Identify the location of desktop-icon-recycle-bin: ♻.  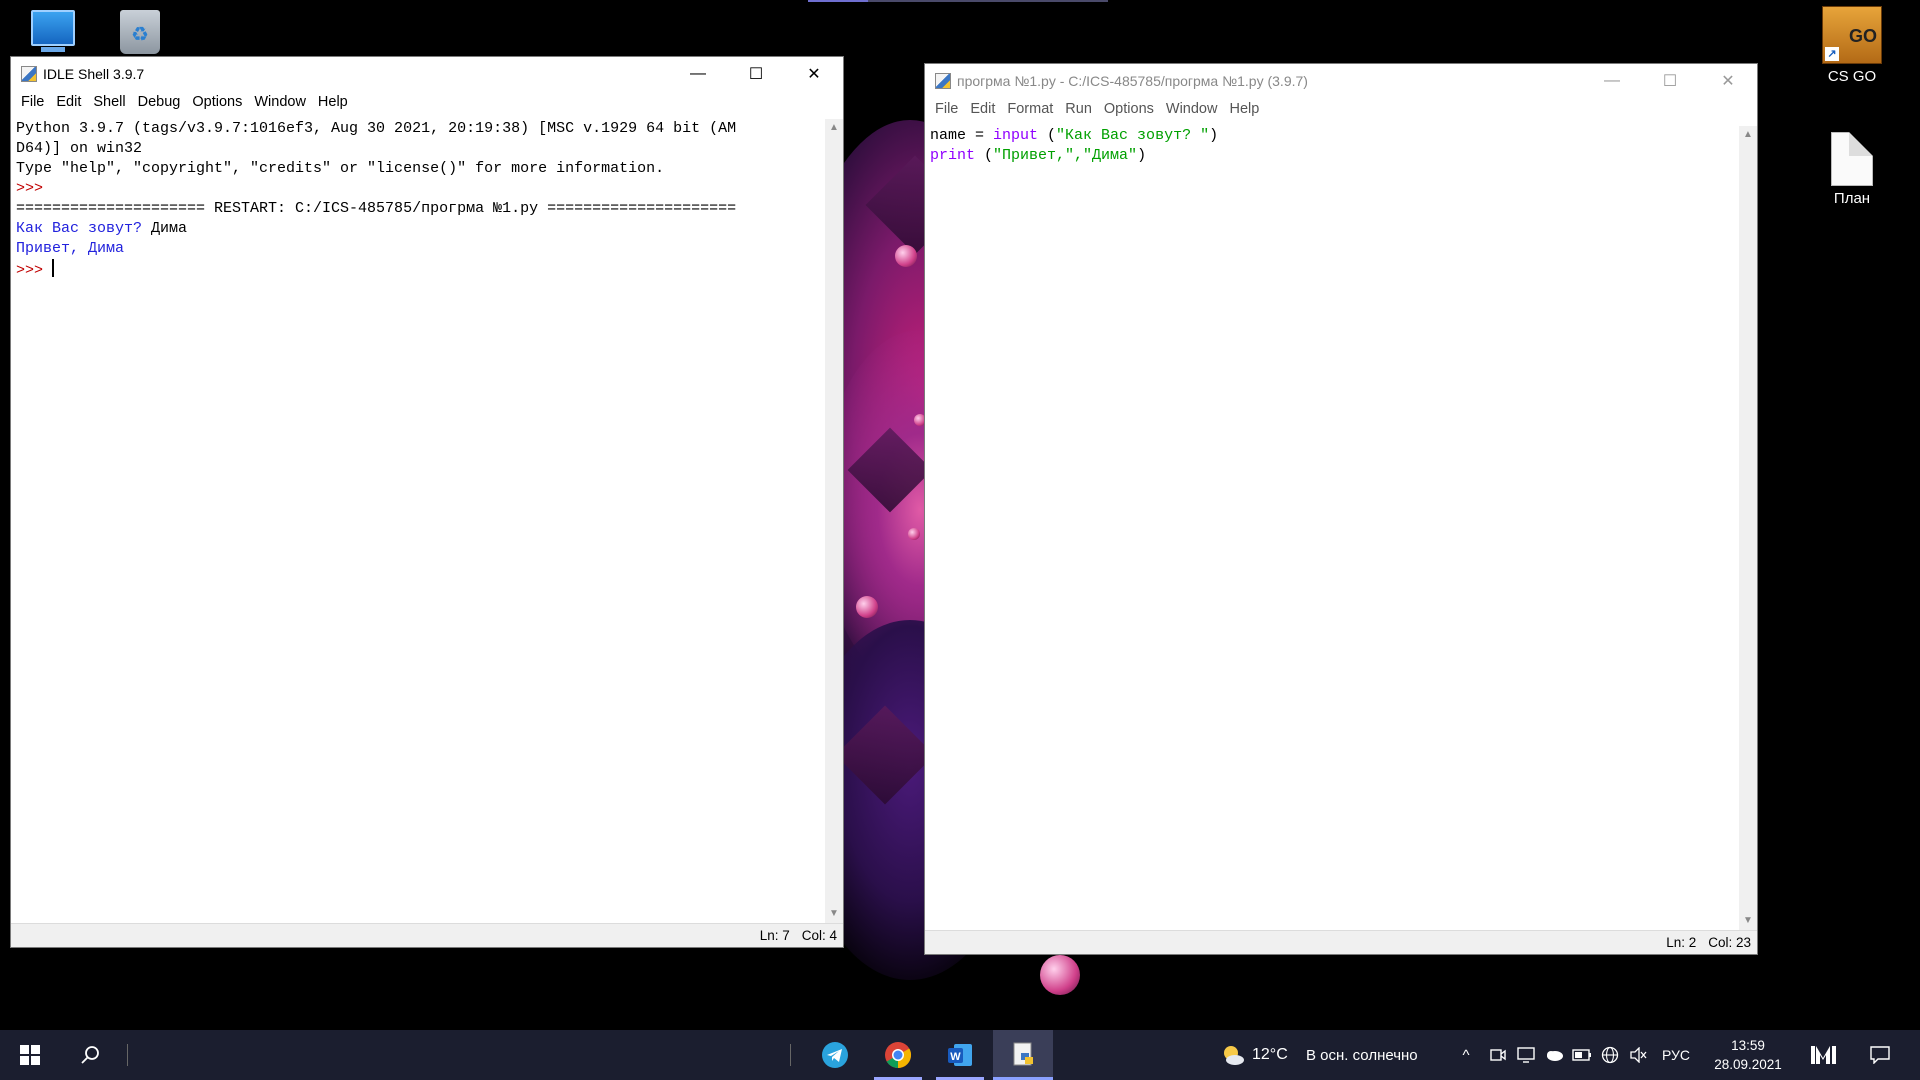
(140, 34).